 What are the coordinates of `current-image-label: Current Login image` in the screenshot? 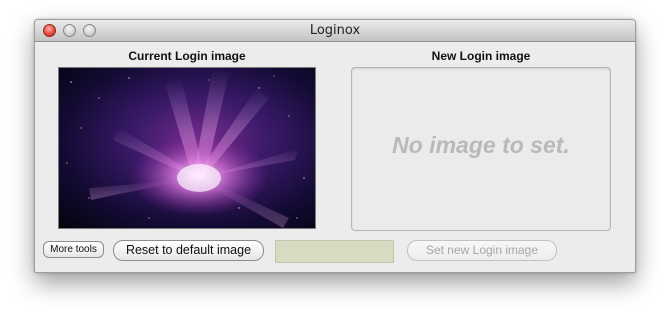 It's located at (187, 56).